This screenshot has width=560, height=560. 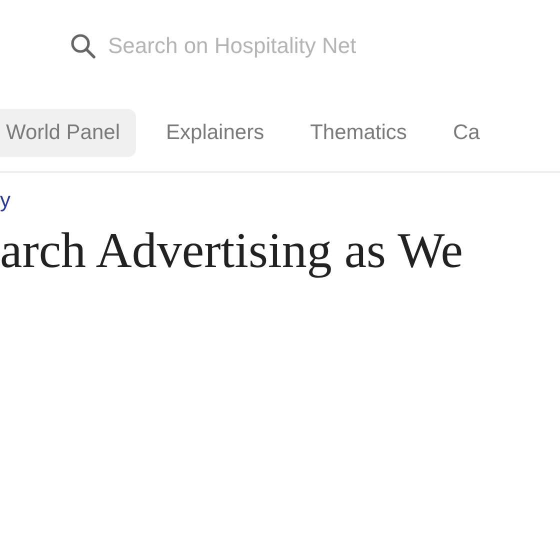 I want to click on article-headline: arch Advertising as We, so click(x=232, y=250).